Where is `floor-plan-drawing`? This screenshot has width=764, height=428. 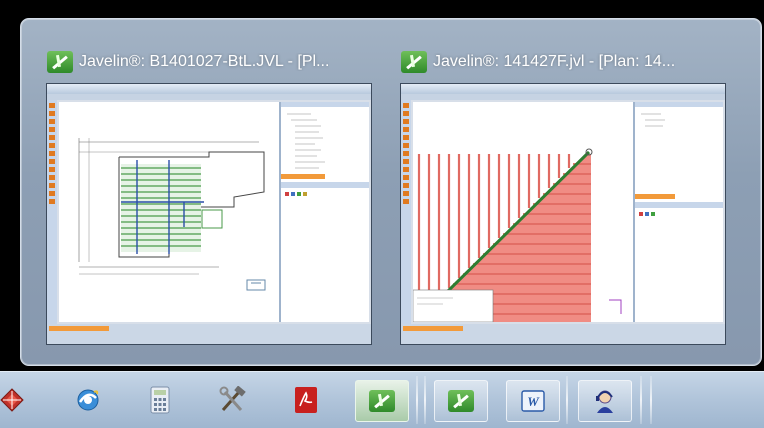
floor-plan-drawing is located at coordinates (172, 214).